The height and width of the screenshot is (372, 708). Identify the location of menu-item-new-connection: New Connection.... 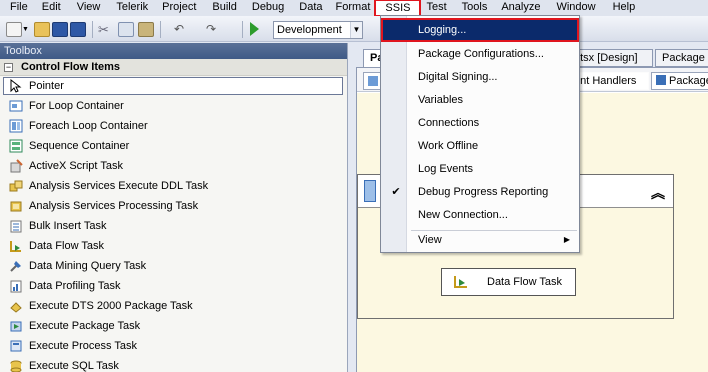
(480, 215).